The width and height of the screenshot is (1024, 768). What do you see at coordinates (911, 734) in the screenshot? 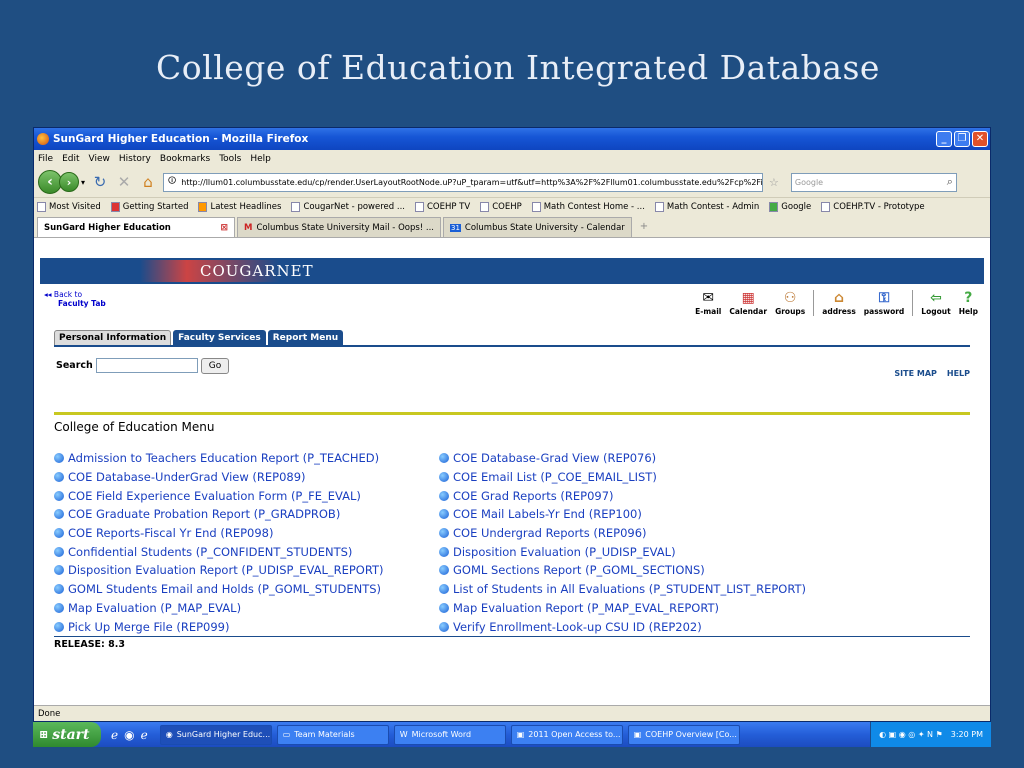
I see `tray-icons: ◐ ▣ ◉ ◎ ✦ N ⚑` at bounding box center [911, 734].